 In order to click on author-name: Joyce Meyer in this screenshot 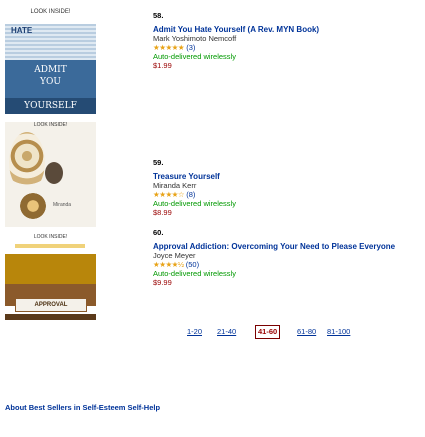, I will do `click(174, 255)`.